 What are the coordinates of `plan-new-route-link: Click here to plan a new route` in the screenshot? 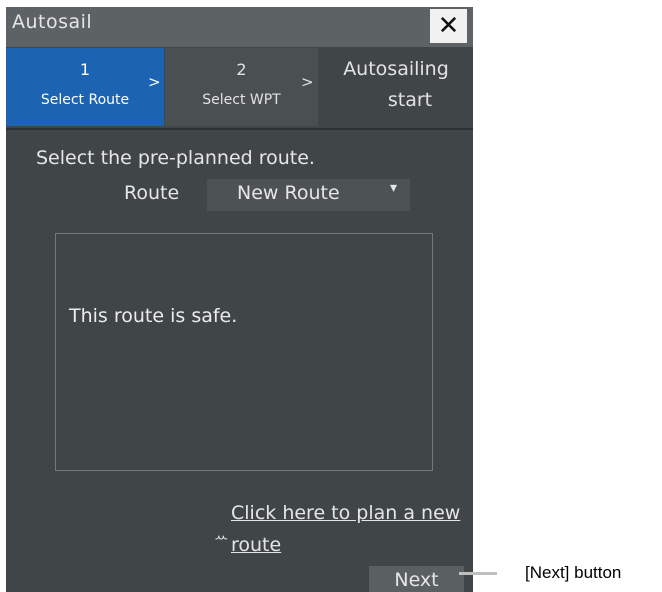 It's located at (346, 529).